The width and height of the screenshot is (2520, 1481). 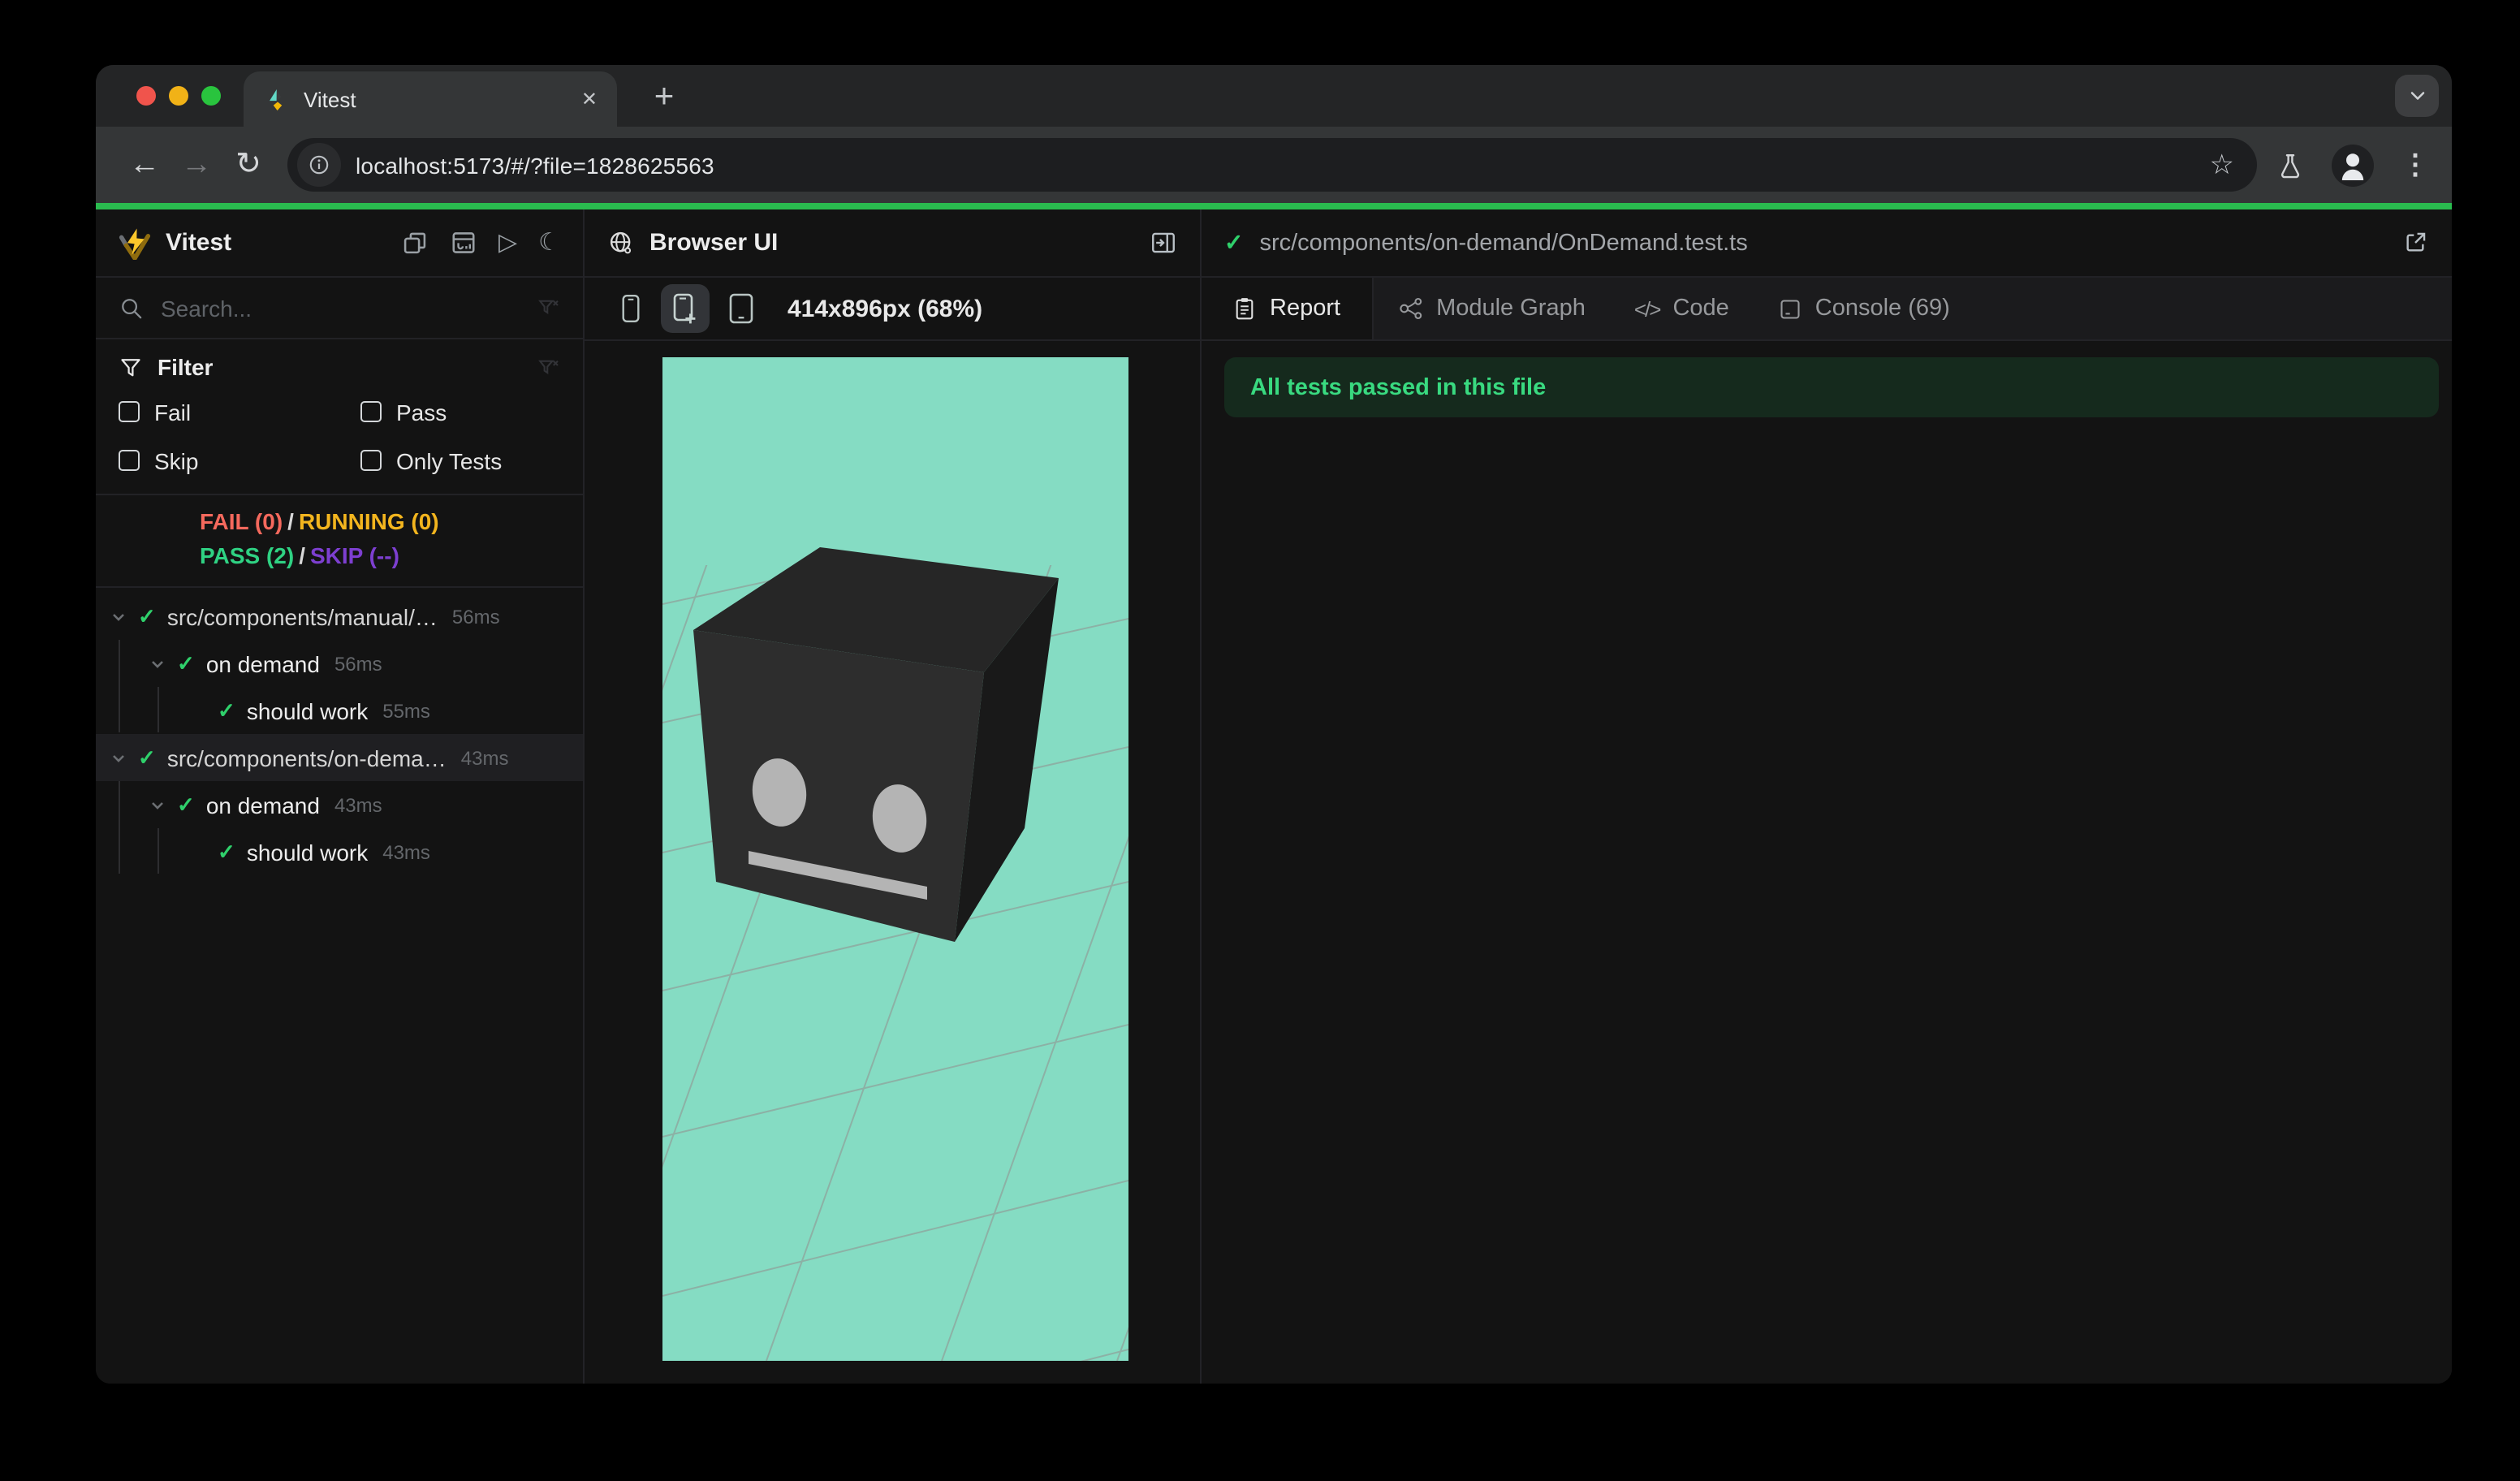 What do you see at coordinates (330, 99) in the screenshot?
I see `tab-title: Vitest` at bounding box center [330, 99].